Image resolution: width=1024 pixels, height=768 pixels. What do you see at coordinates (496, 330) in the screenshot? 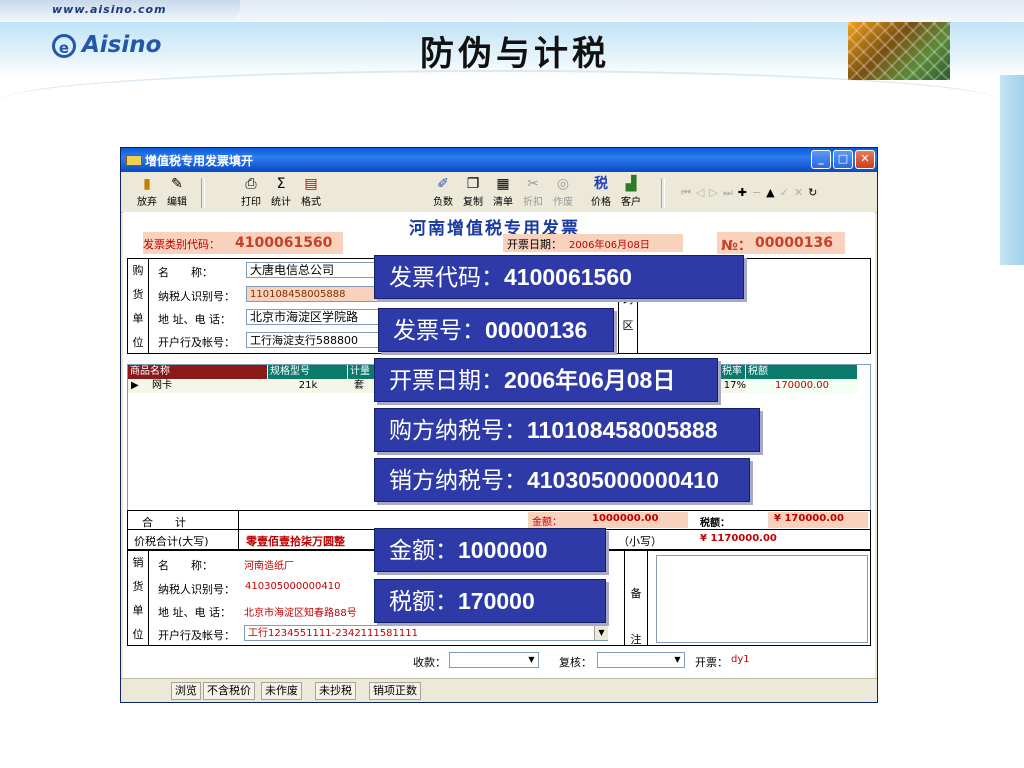
I see `callout-invoice-number: 发票号：00000136` at bounding box center [496, 330].